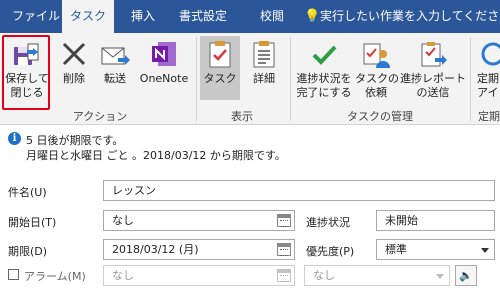 Image resolution: width=500 pixels, height=290 pixels. What do you see at coordinates (75, 140) in the screenshot?
I see `due-info-text: 5 日後が期限です。` at bounding box center [75, 140].